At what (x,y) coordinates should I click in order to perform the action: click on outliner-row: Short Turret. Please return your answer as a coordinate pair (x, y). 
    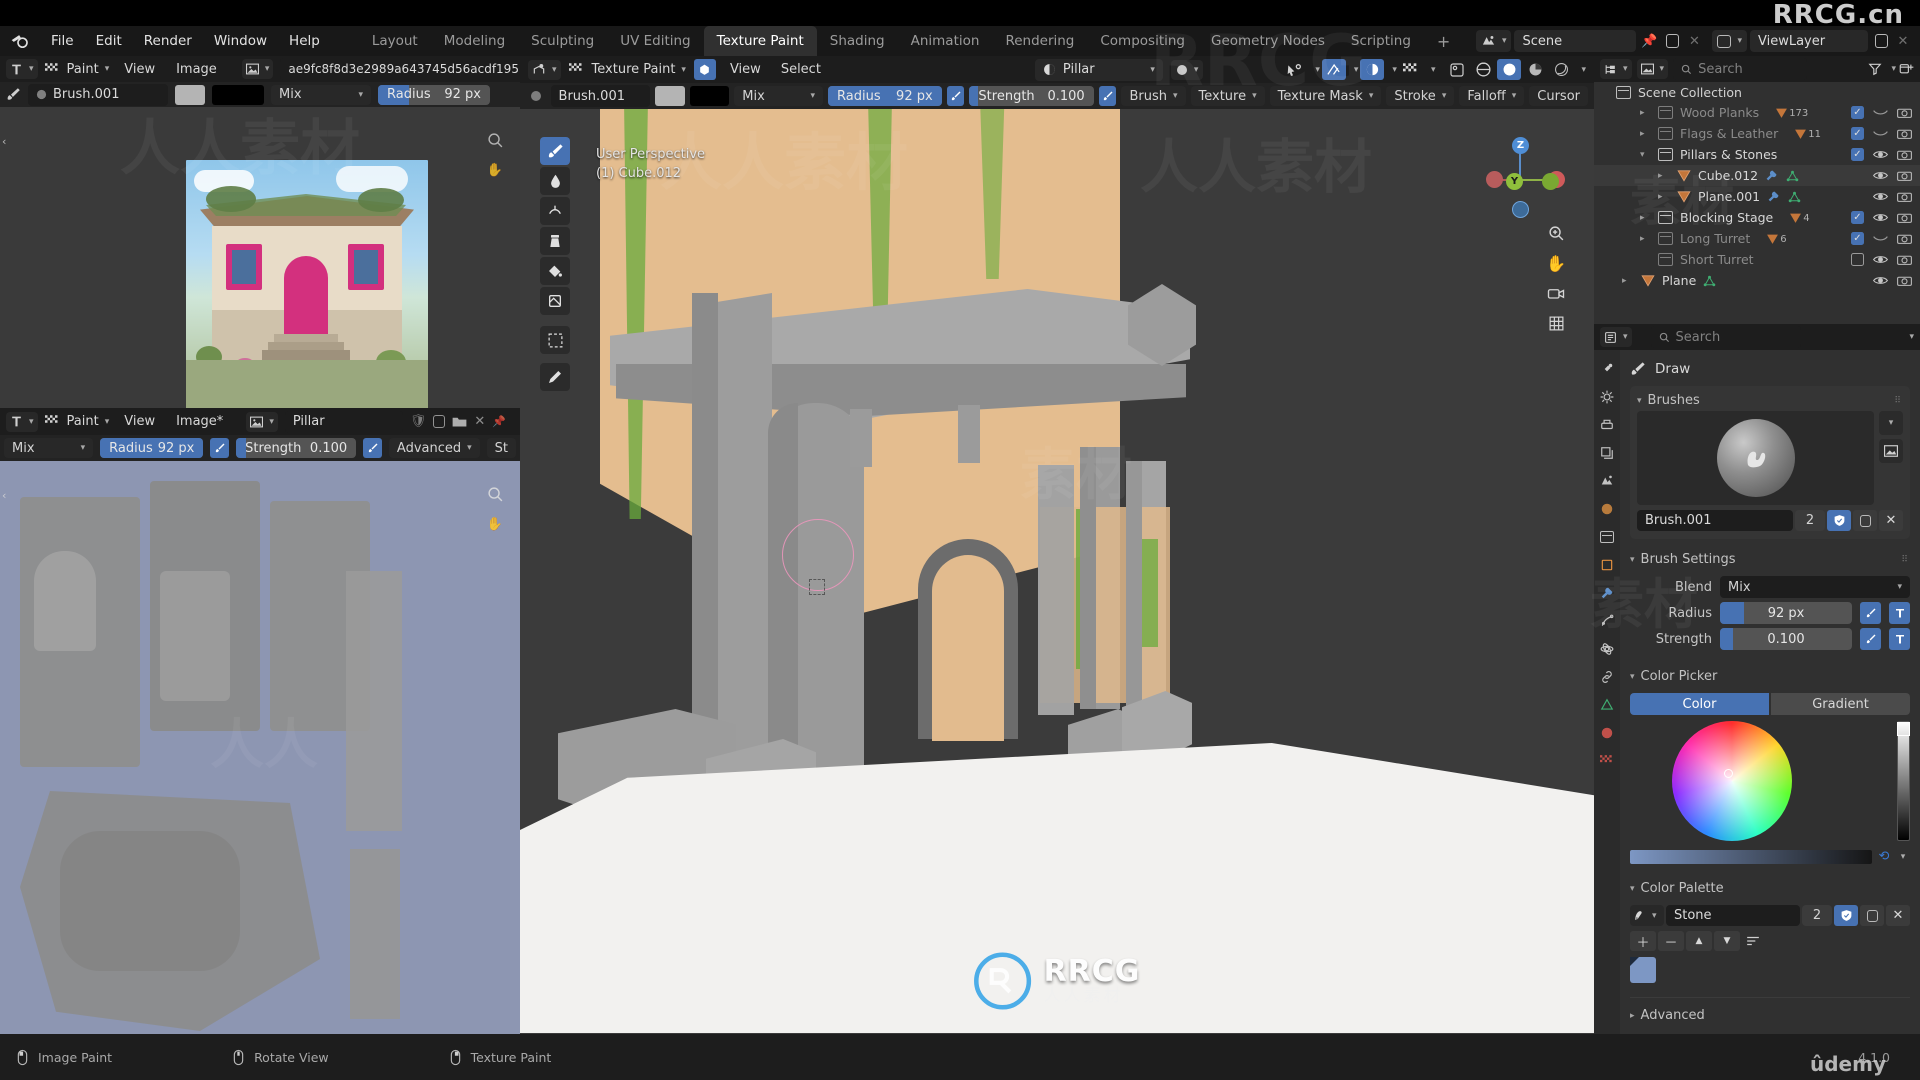
    Looking at the image, I should click on (1757, 259).